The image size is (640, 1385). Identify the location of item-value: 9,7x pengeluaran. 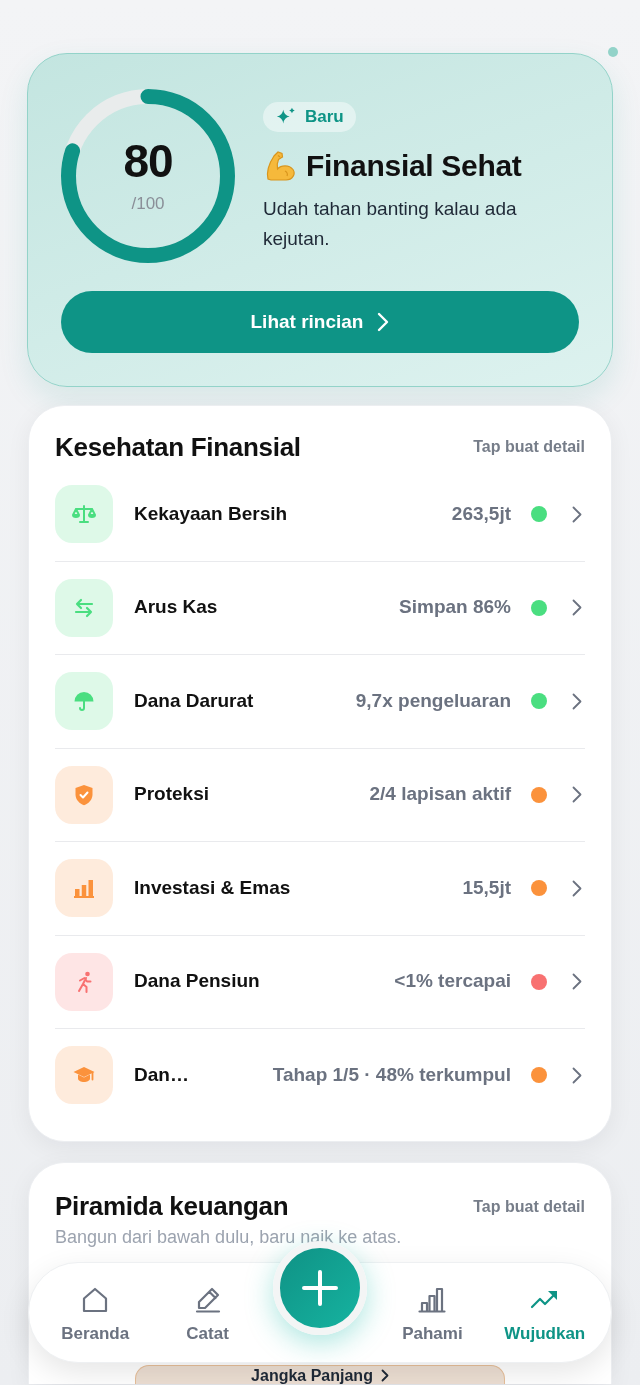
(432, 700).